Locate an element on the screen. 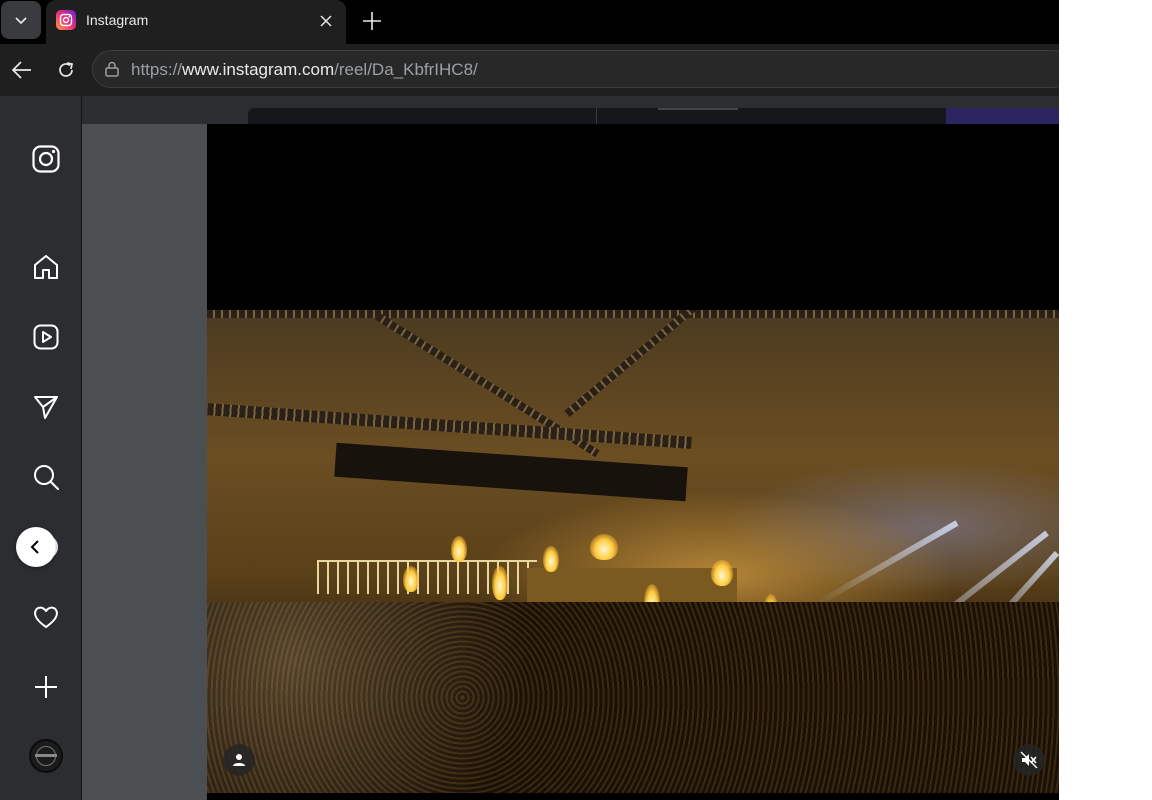  sidebar-item-search is located at coordinates (46, 477).